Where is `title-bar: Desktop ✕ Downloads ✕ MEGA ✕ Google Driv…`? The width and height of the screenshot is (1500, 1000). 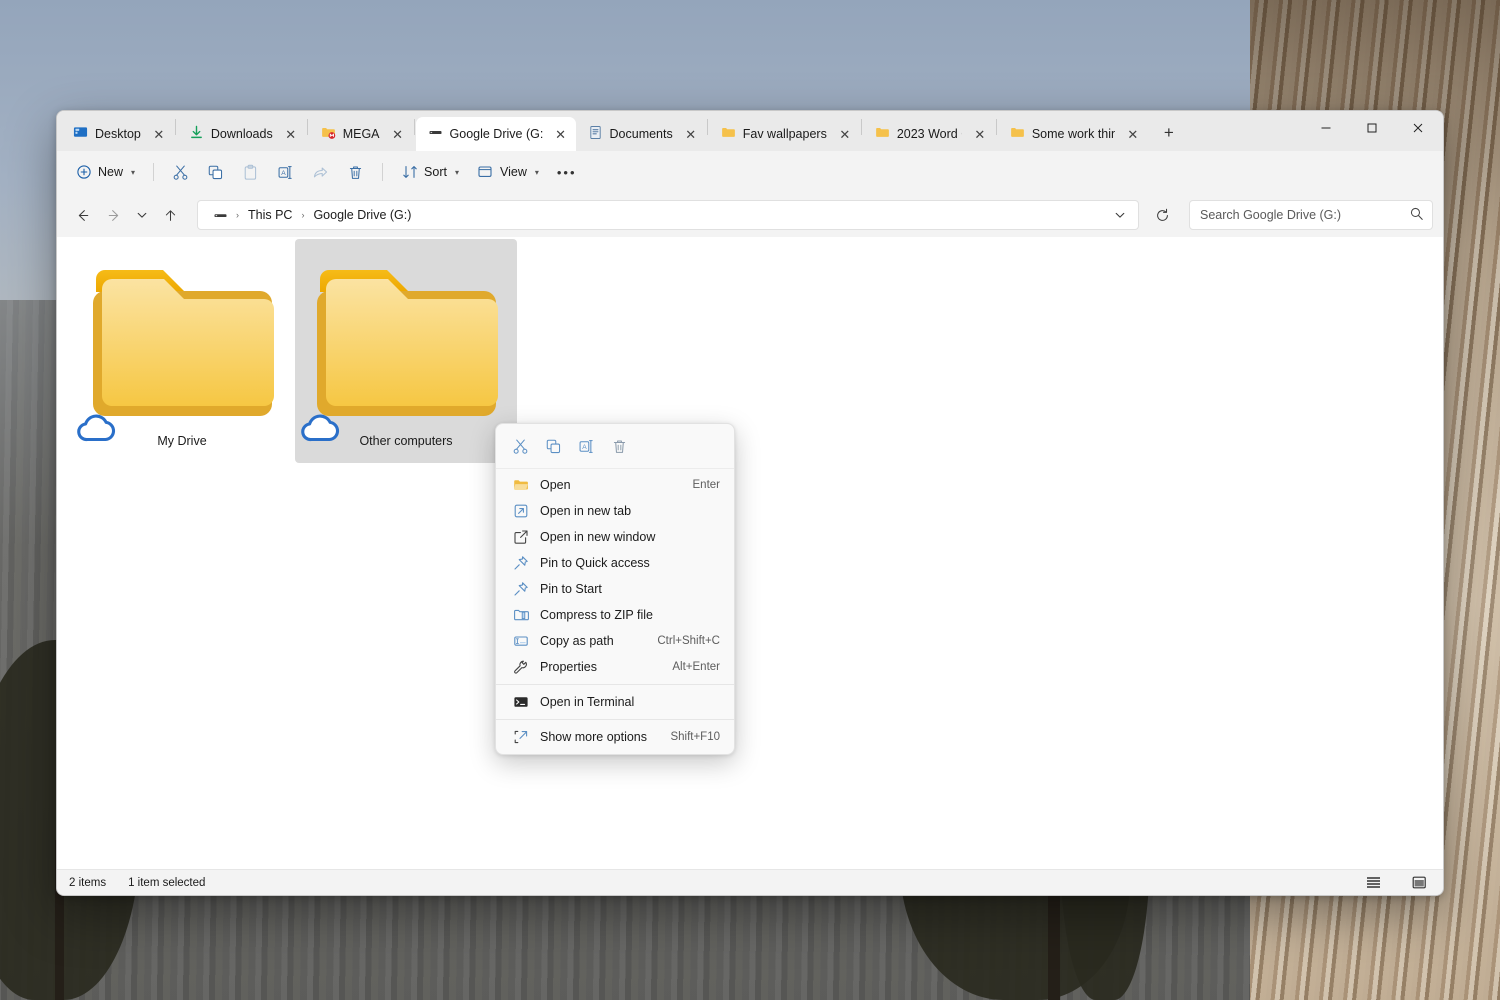 title-bar: Desktop ✕ Downloads ✕ MEGA ✕ Google Driv… is located at coordinates (750, 131).